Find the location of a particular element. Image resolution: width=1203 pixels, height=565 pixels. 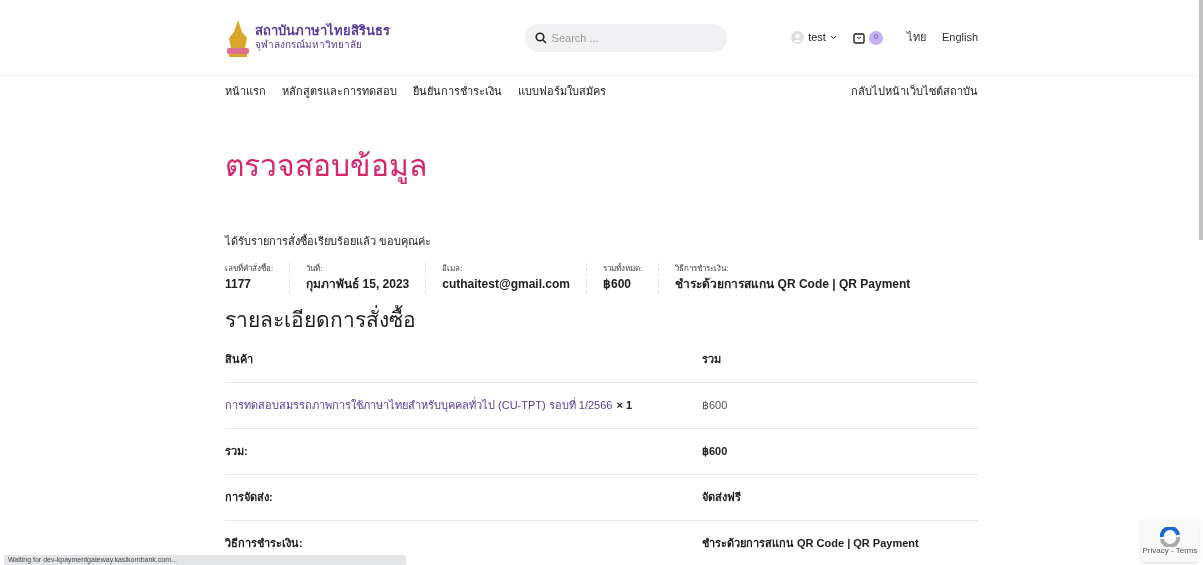

summary-label: วิธีการชำระเงิน: is located at coordinates (264, 543).